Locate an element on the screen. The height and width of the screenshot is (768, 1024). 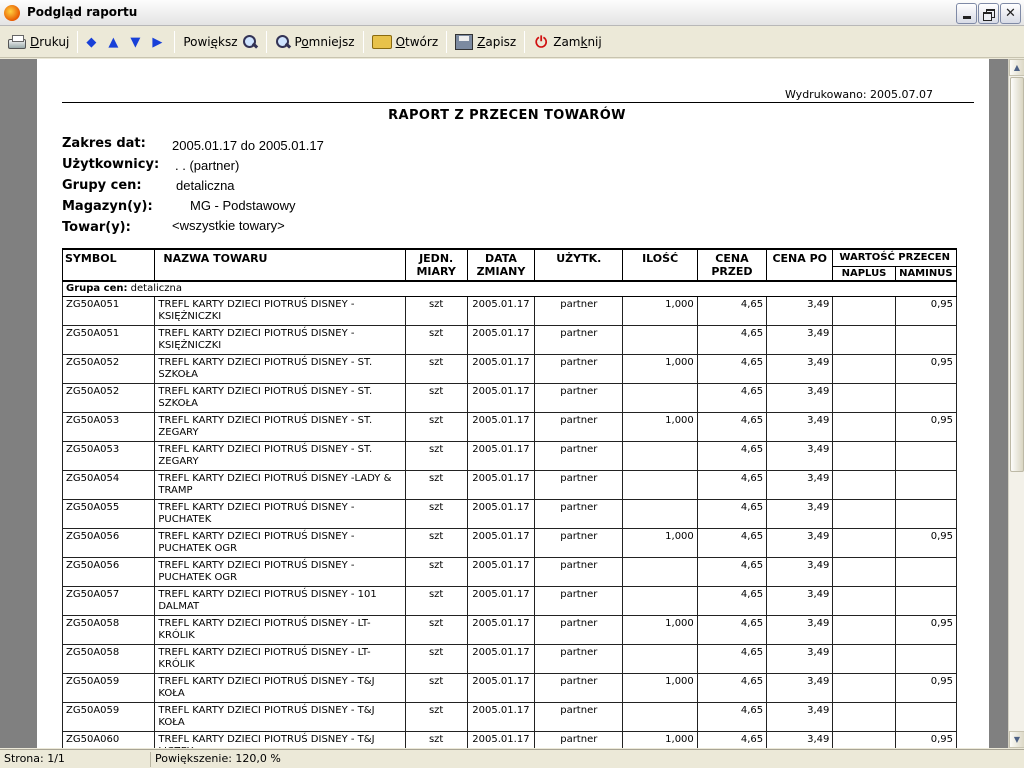
scroll-down-button: ▼ is located at coordinates (1016, 739).